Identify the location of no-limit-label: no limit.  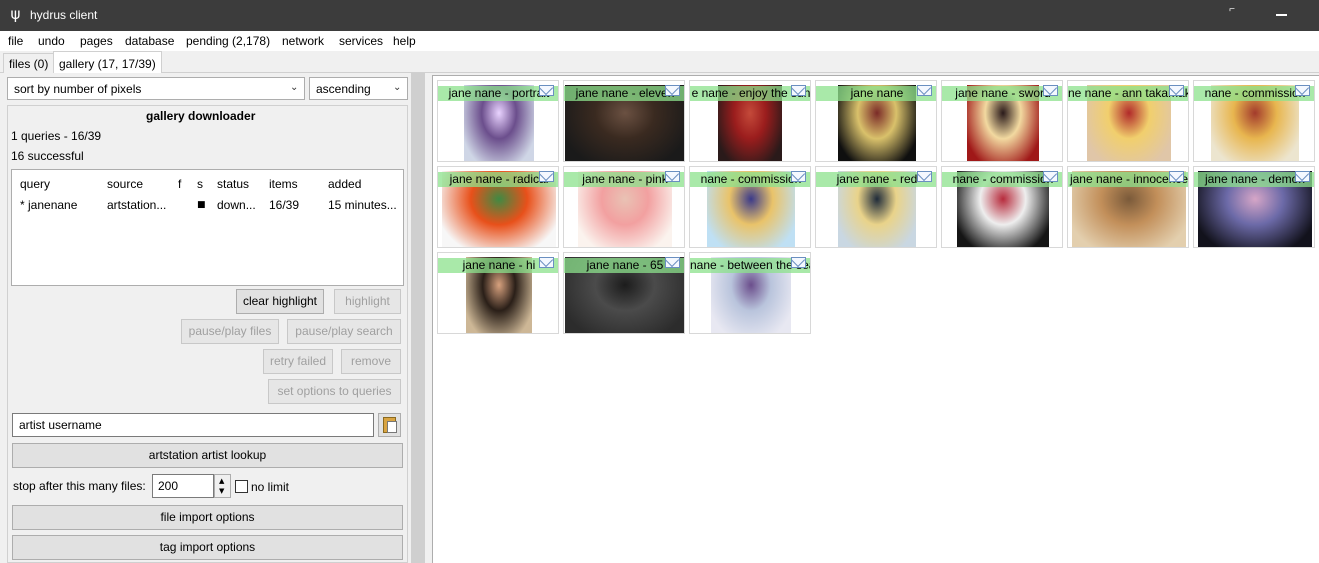
(270, 487).